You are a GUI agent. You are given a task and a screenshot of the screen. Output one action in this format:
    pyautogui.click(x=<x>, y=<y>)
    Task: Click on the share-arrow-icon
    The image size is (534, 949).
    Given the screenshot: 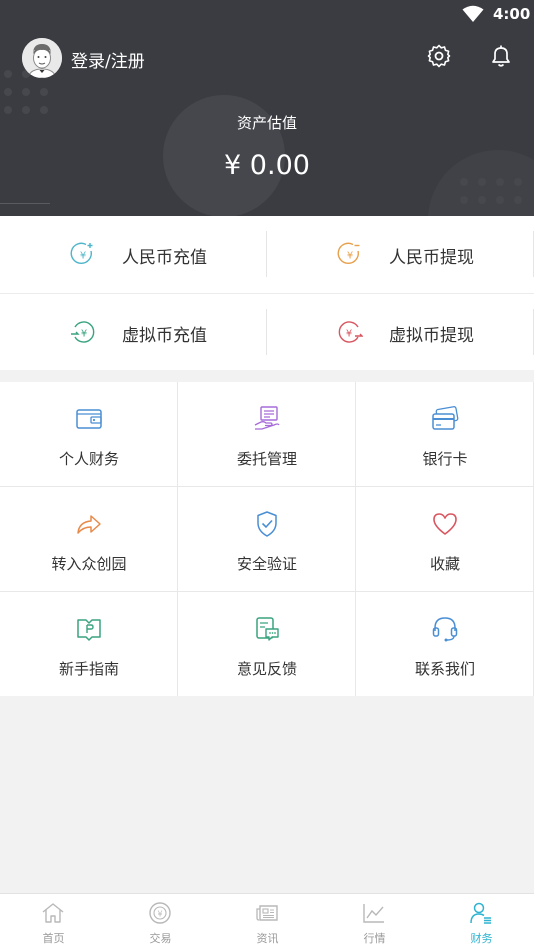 What is the action you would take?
    pyautogui.click(x=89, y=524)
    